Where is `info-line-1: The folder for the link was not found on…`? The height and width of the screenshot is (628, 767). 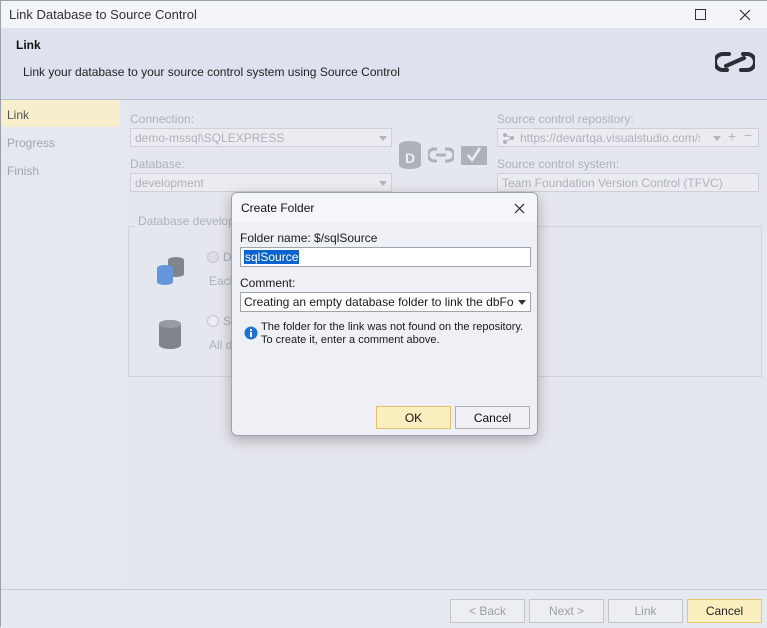
info-line-1: The folder for the link was not found on… is located at coordinates (392, 327).